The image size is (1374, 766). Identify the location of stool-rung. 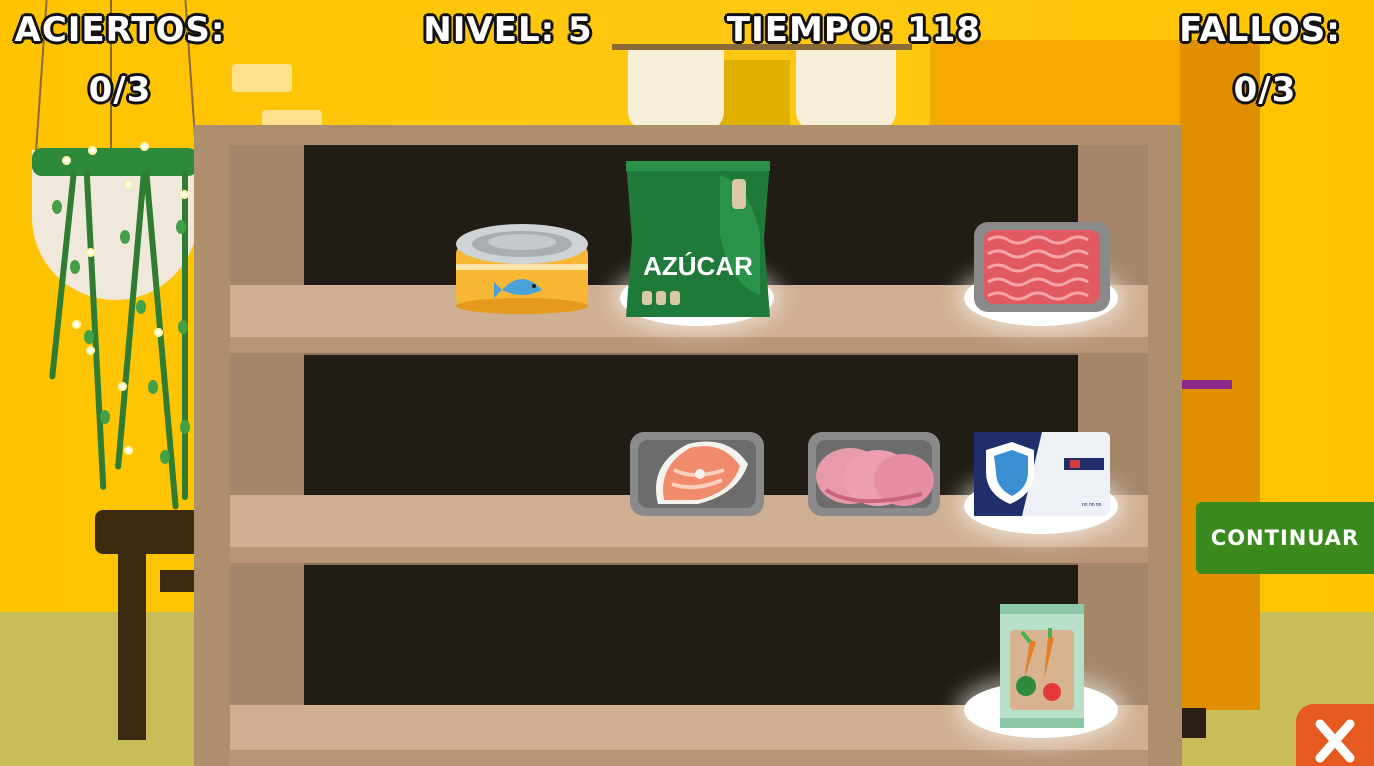
(178, 581).